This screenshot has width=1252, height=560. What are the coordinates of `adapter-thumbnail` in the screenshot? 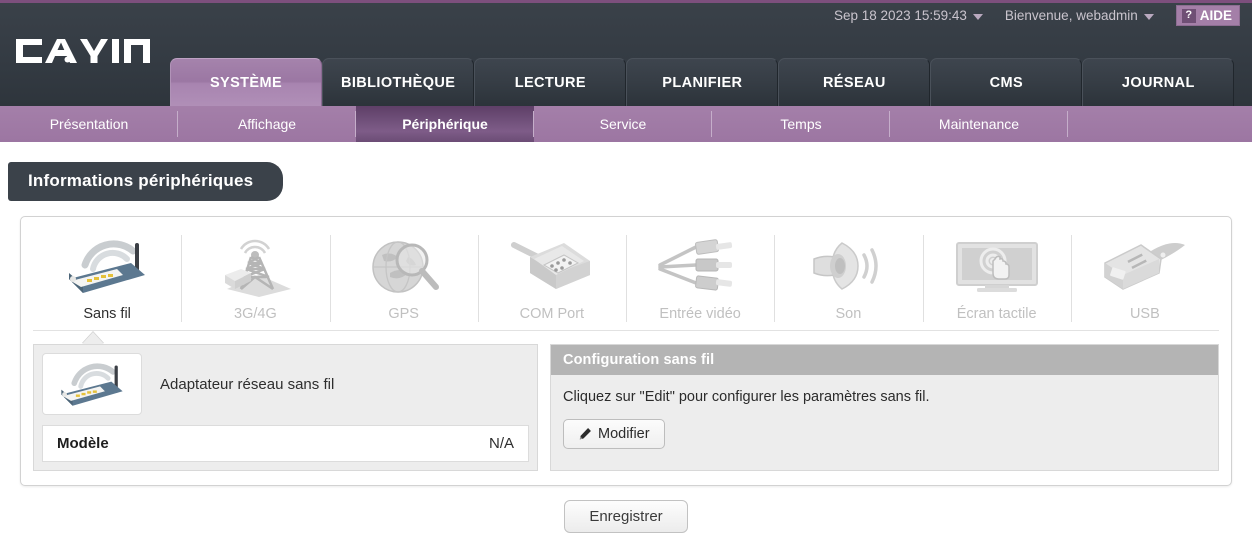 It's located at (92, 384).